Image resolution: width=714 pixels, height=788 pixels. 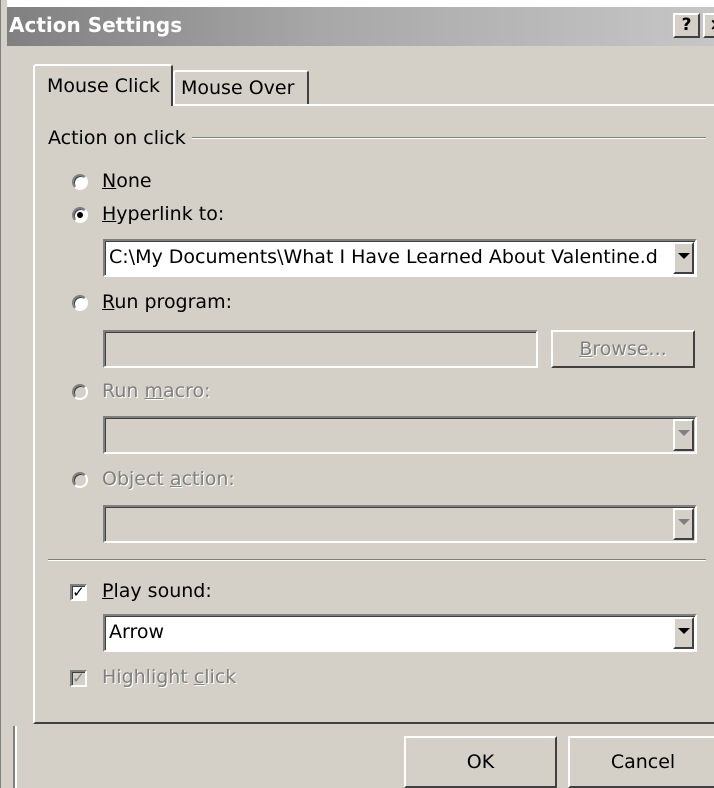 I want to click on hyperlink-dropdown-button, so click(x=683, y=258).